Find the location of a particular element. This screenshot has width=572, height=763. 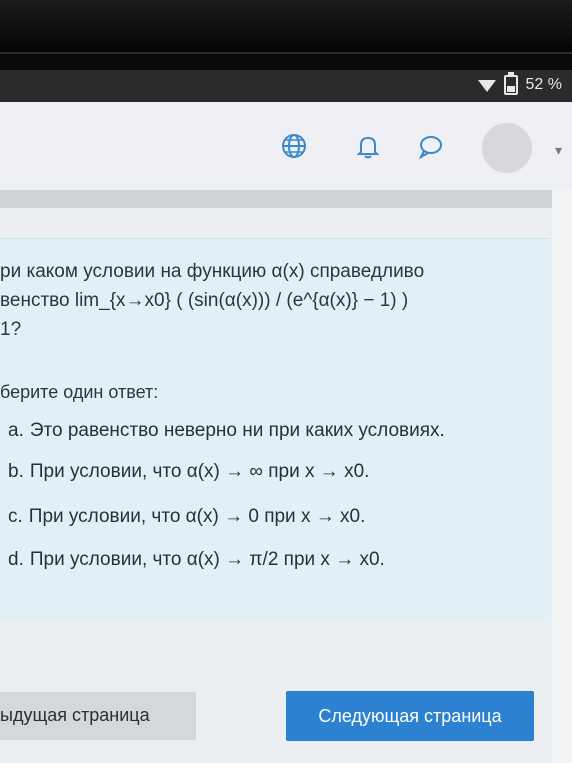

answer-option-b: b. При условии, что α(x) → ∞ при x → x0. is located at coordinates (188, 472).